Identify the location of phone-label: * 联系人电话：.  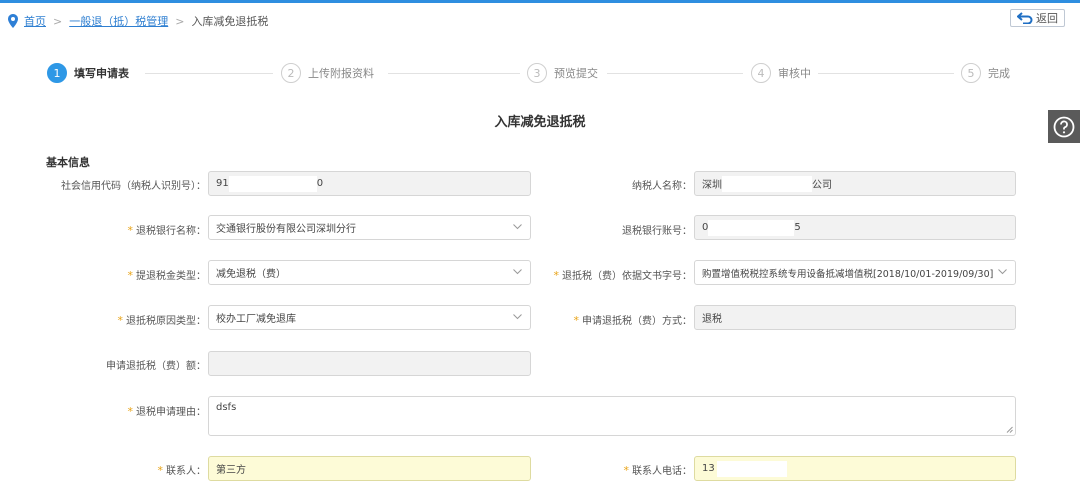
(658, 470).